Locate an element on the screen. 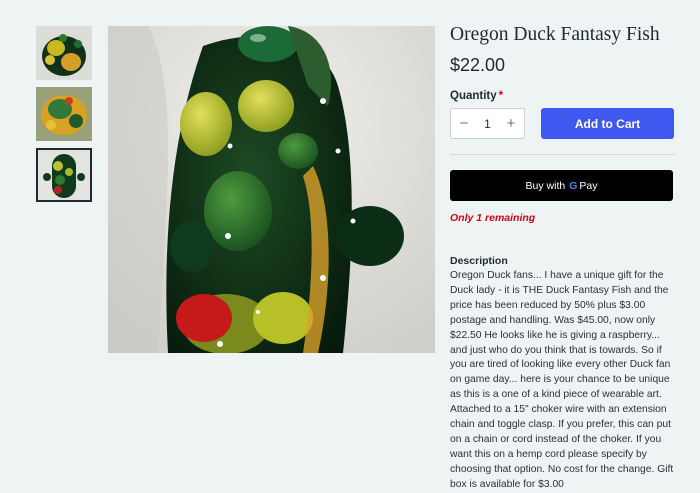 The width and height of the screenshot is (700, 493). product-price: $22.00 is located at coordinates (478, 65).